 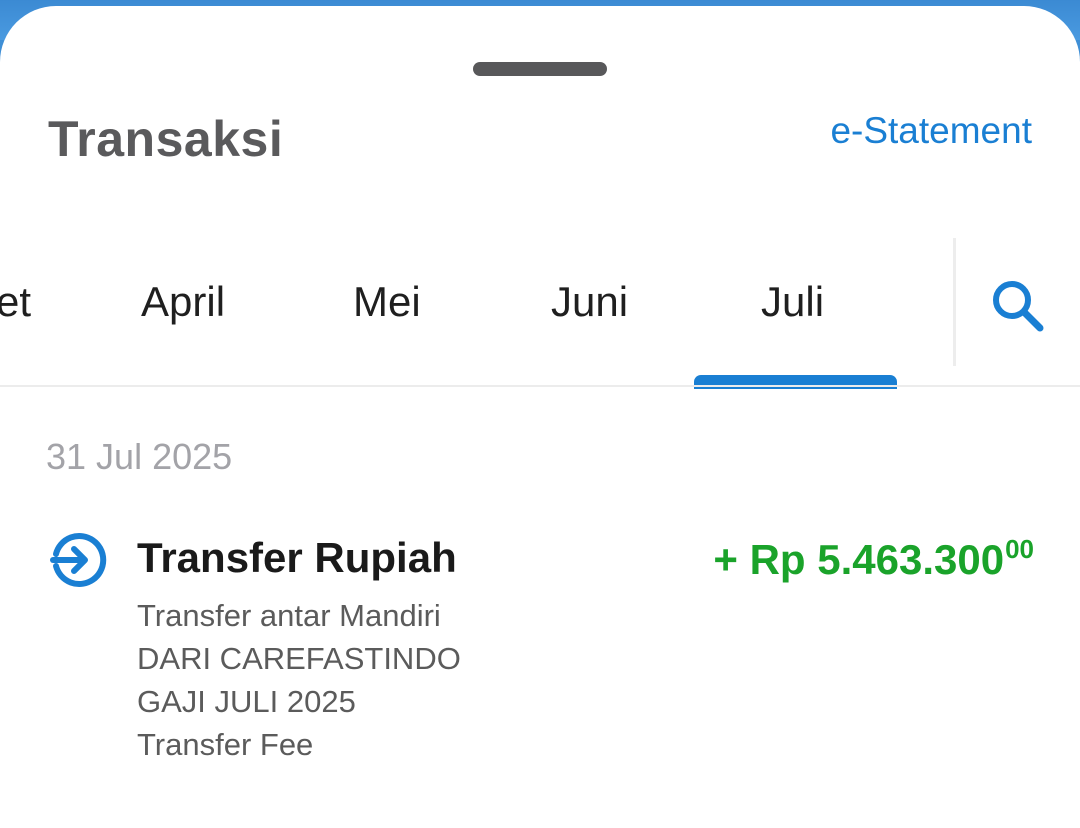 I want to click on tab-juni: Juni, so click(x=589, y=302).